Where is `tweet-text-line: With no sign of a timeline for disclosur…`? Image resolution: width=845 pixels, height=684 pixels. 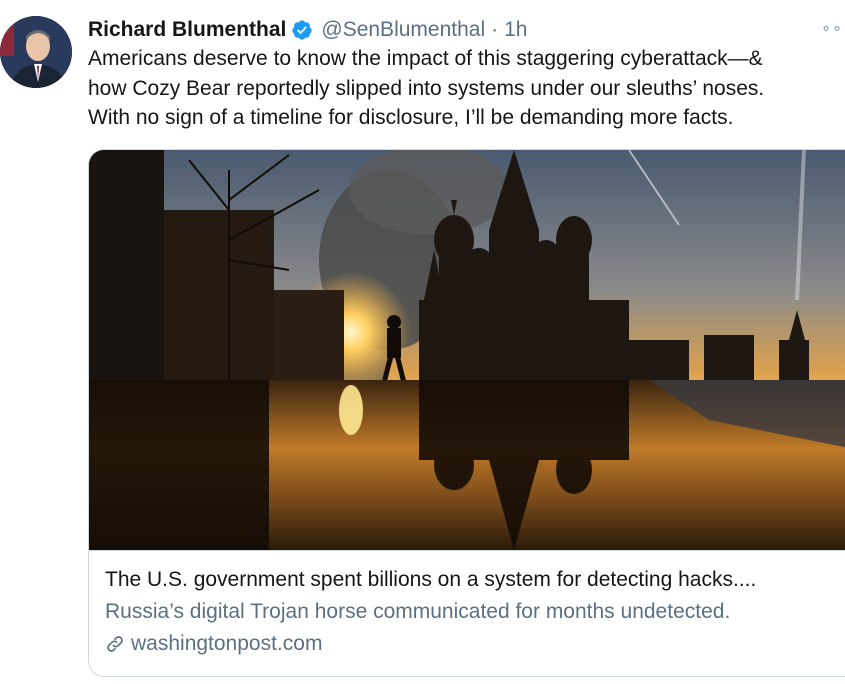
tweet-text-line: With no sign of a timeline for disclosur… is located at coordinates (411, 117).